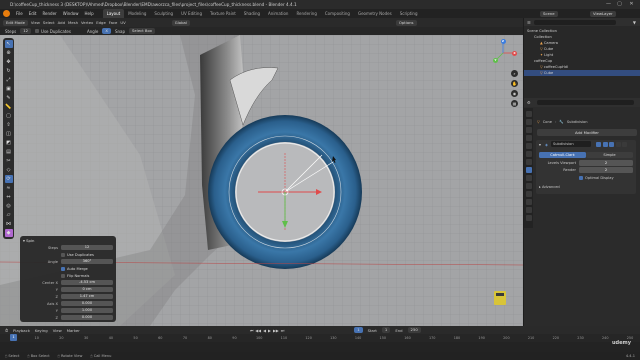 The image size is (640, 360). I want to click on gizmo-z-axis: Z, so click(503, 41).